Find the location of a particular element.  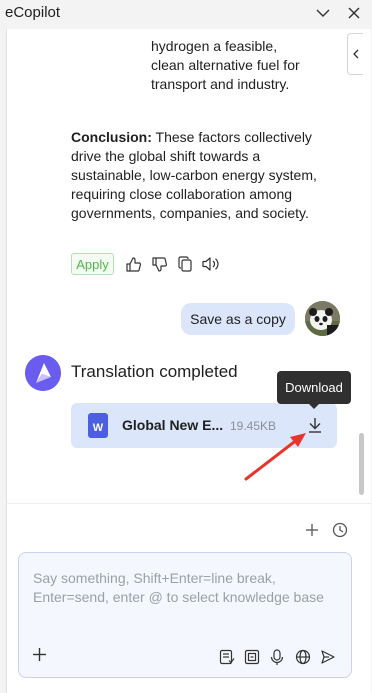

thumbs-down-icon is located at coordinates (159, 264).